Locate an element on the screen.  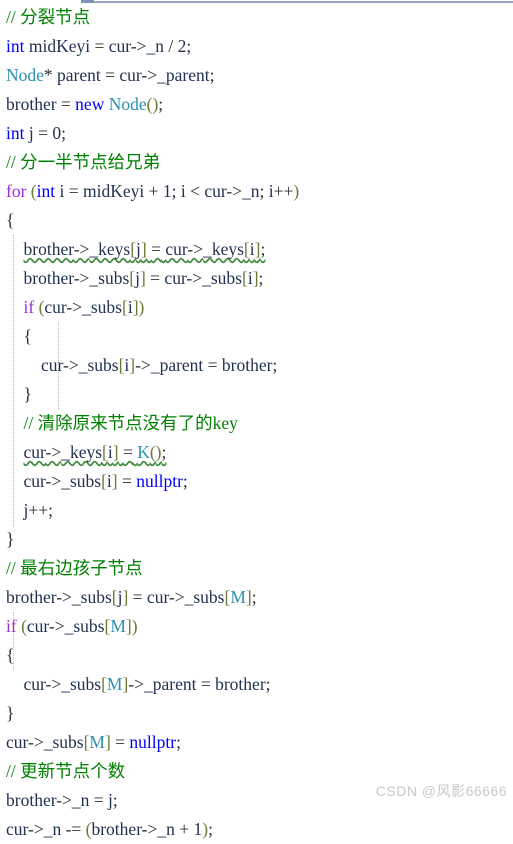
code-line: // 分一半节点给兄弟 is located at coordinates (256, 162).